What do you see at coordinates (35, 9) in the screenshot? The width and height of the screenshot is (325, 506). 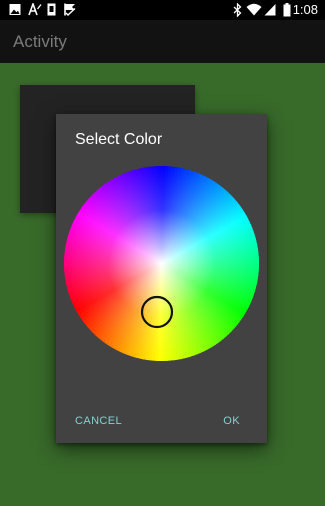 I see `font-size-icon` at bounding box center [35, 9].